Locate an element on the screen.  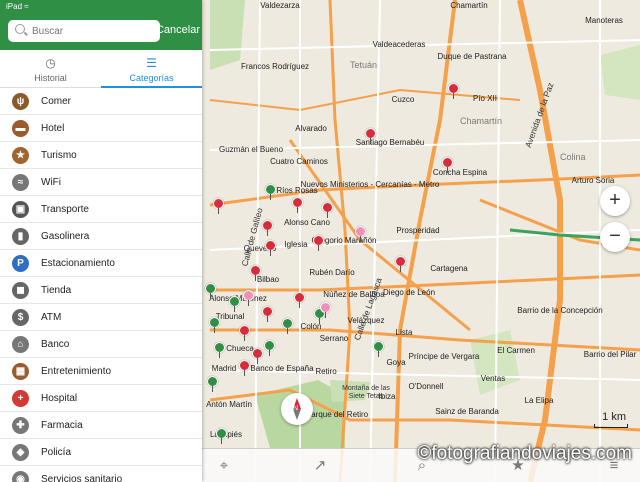
metro-station: Rubén Darío is located at coordinates (331, 272).